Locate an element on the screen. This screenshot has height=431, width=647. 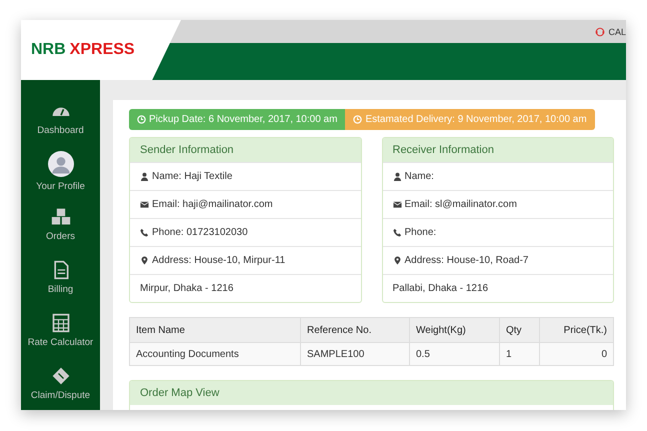
info-row: Mirpur, Dhaka - 1216 is located at coordinates (245, 288).